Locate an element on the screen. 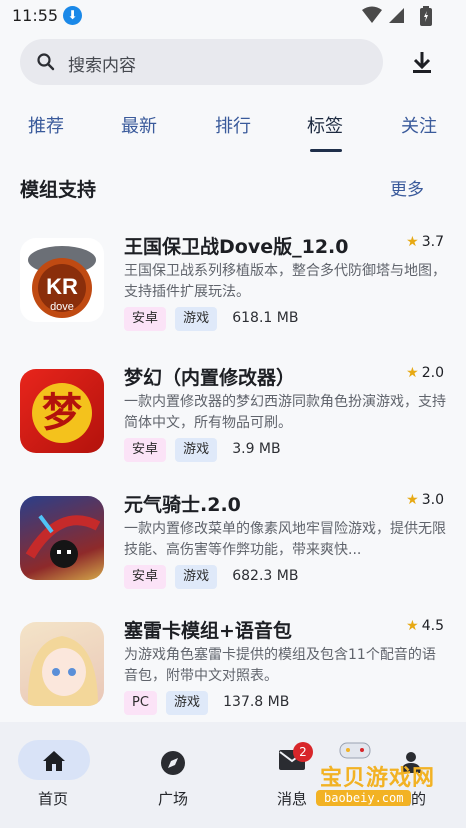 The image size is (466, 828). app-title: 元气骑士.2.0 is located at coordinates (182, 505).